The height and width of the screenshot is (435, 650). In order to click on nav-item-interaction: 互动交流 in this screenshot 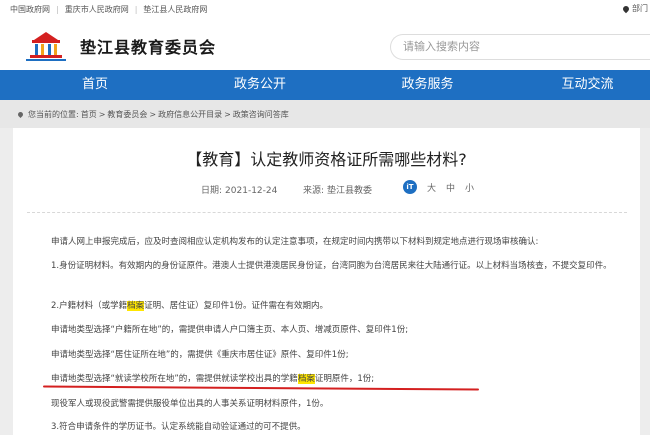, I will do `click(587, 85)`.